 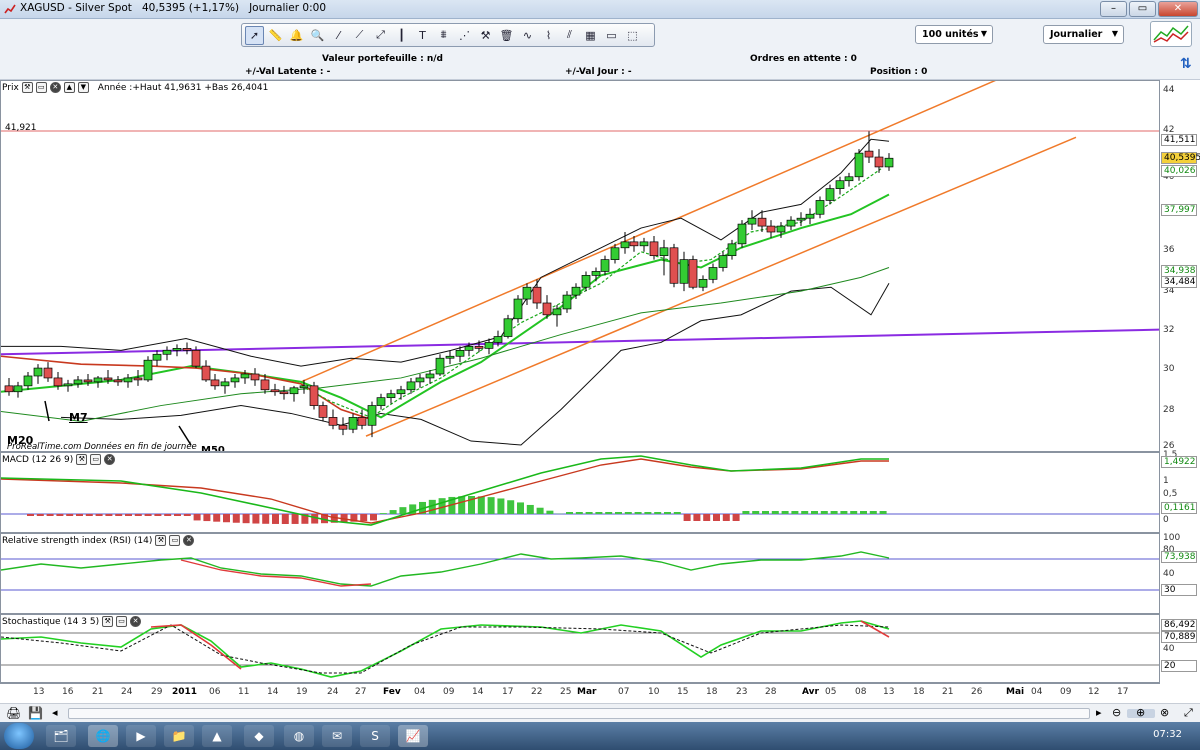 What do you see at coordinates (217, 736) in the screenshot?
I see `vlc-icon: ▲` at bounding box center [217, 736].